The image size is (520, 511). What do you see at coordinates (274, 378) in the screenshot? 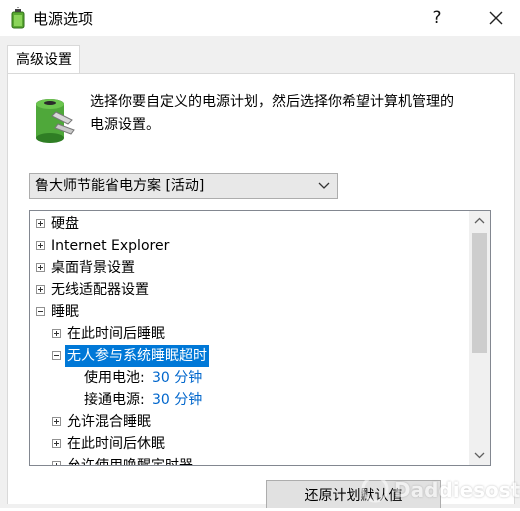
I see `tree-node-on-battery: 使用电池: 30 分钟` at bounding box center [274, 378].